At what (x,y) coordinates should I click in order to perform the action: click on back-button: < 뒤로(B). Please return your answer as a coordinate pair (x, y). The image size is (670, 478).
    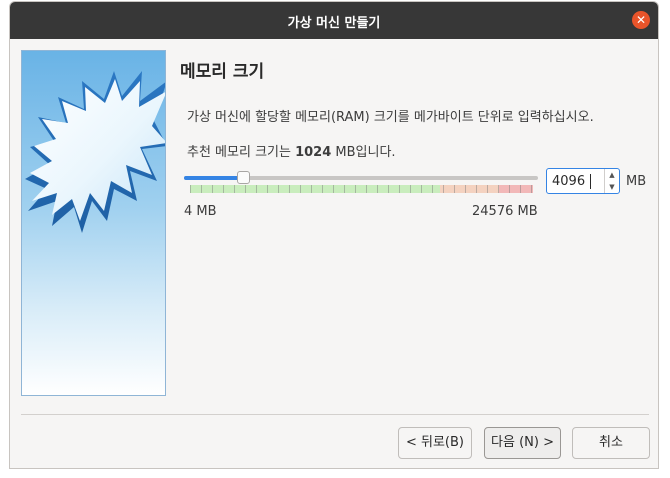
    Looking at the image, I should click on (435, 443).